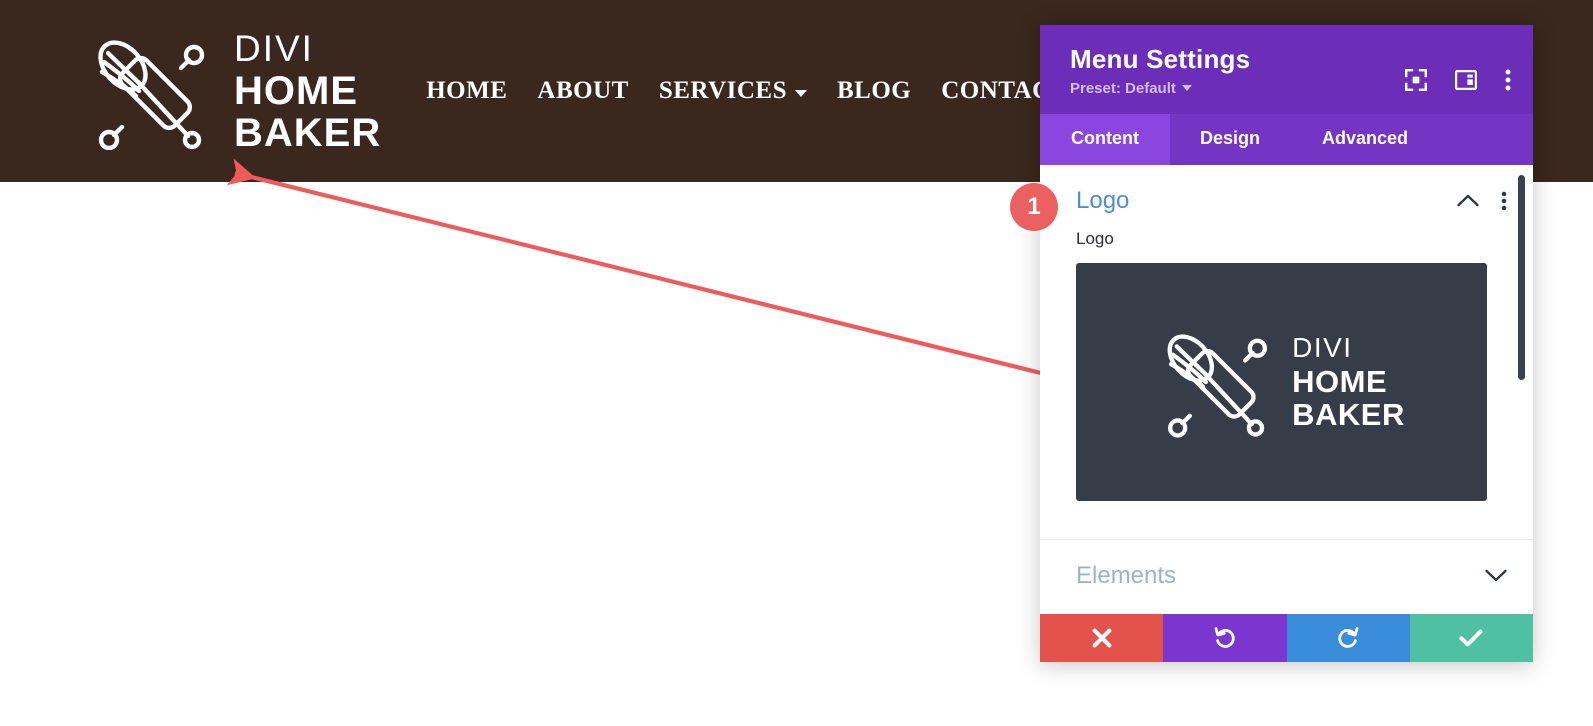 Image resolution: width=1593 pixels, height=726 pixels. I want to click on focus-target-icon, so click(1416, 80).